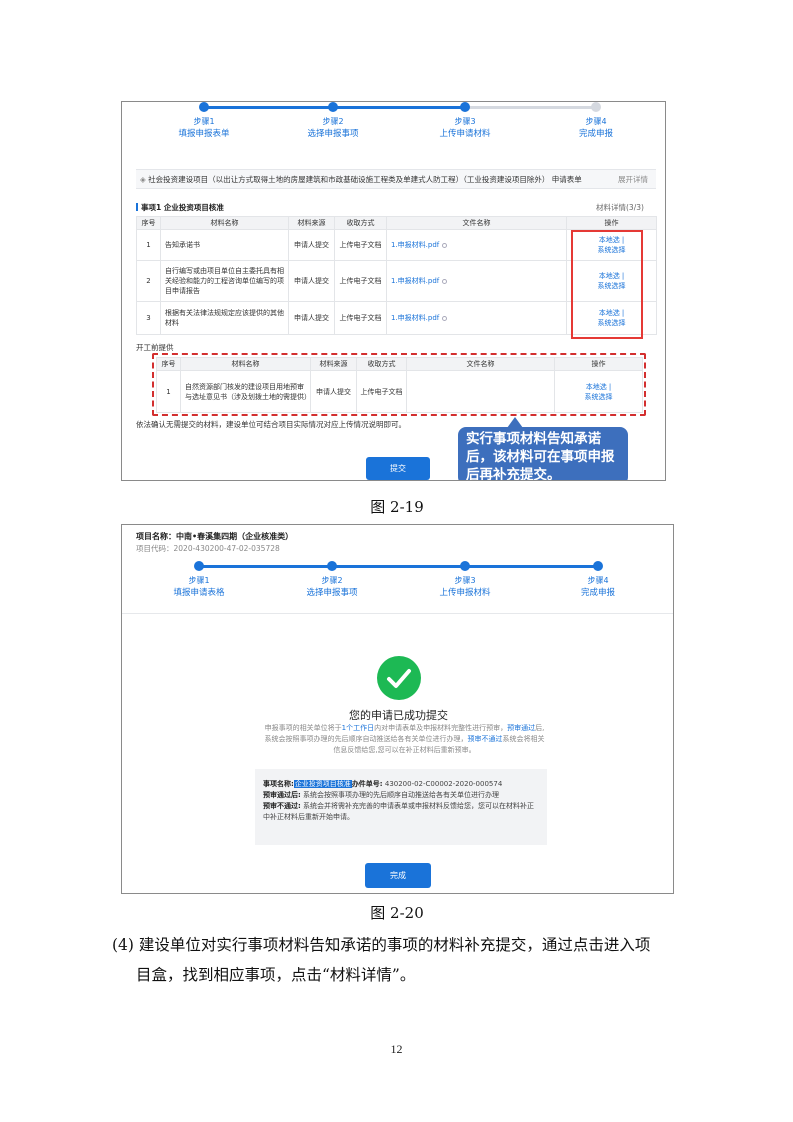  Describe the element at coordinates (278, 784) in the screenshot. I see `info-label: 事项名称:` at that location.